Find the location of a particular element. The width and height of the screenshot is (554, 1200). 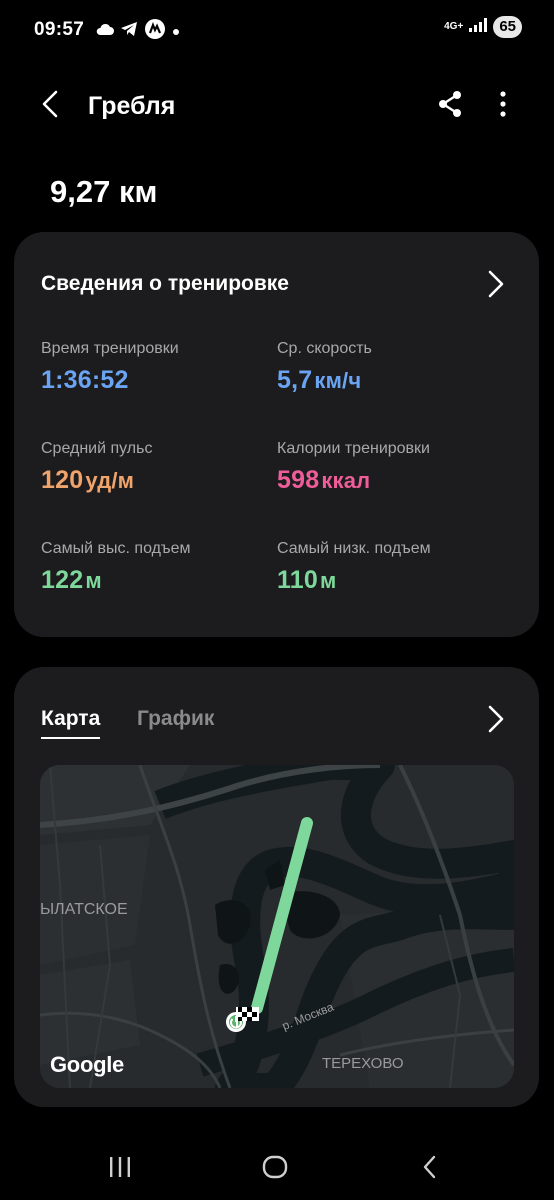

stat-max-elevation: Самый выс. подъем 122м is located at coordinates (156, 567).